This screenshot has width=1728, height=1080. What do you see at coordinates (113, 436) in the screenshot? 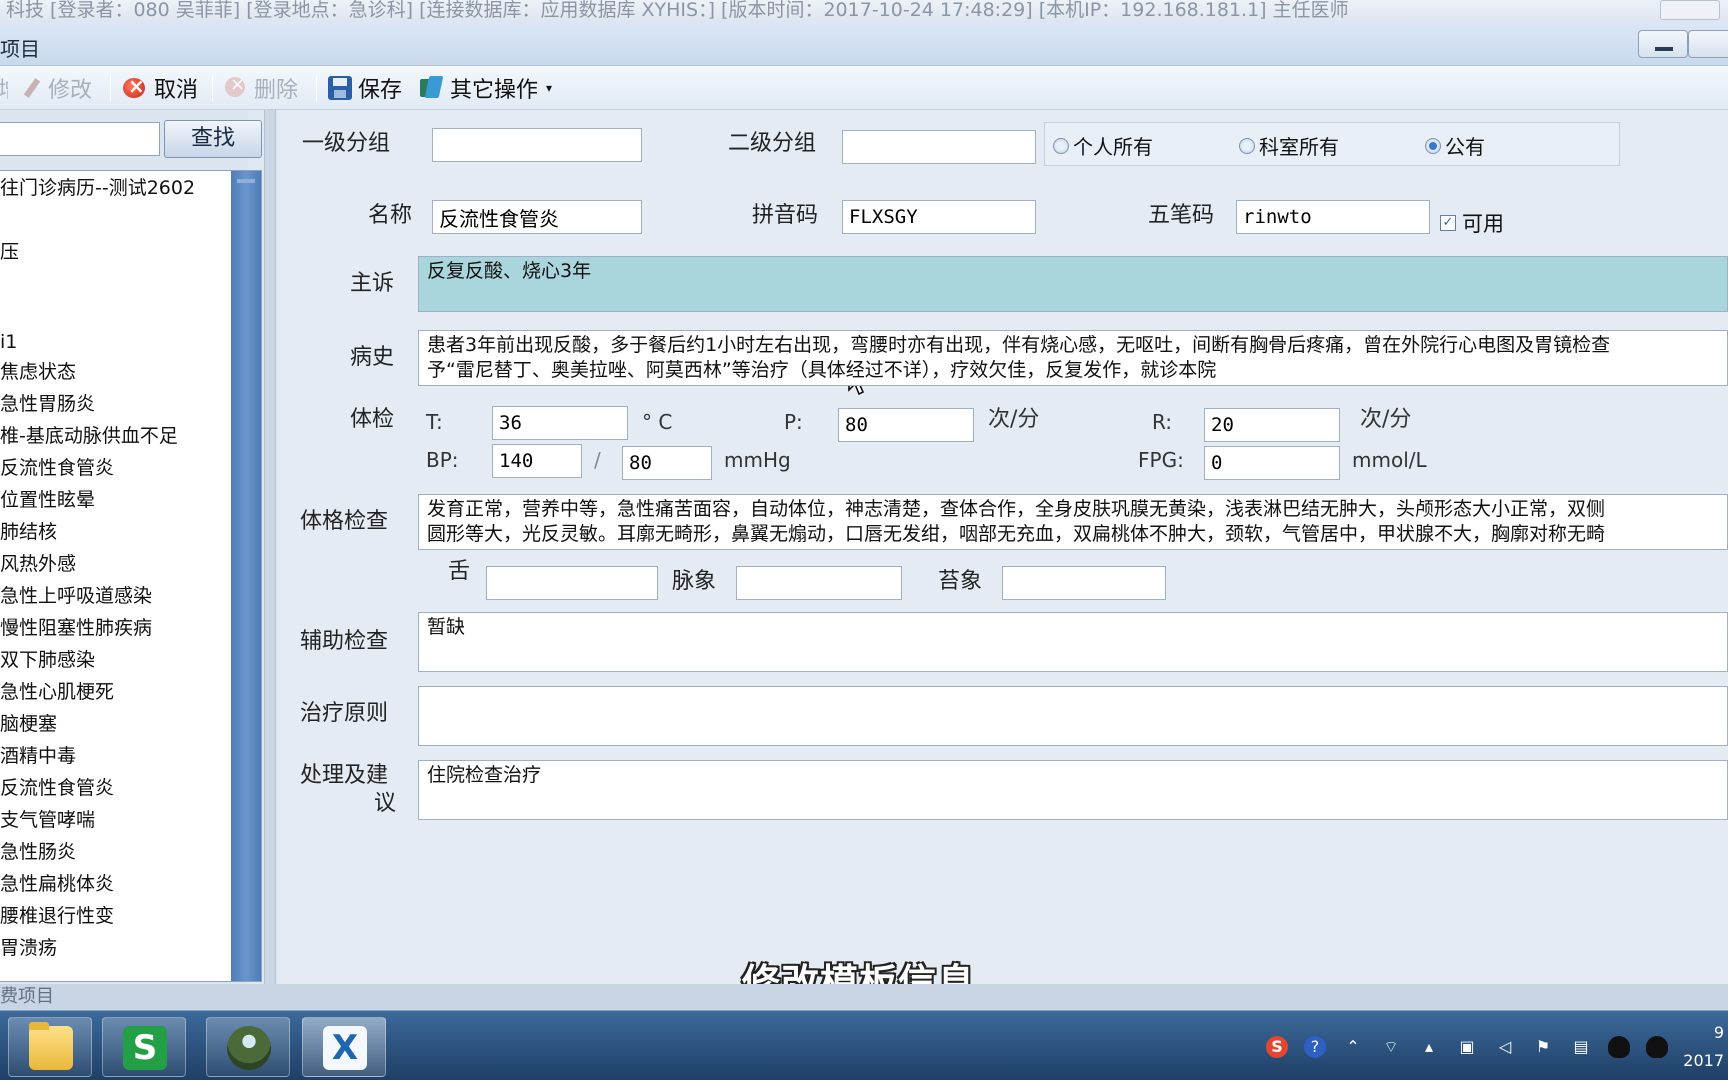
I see `list-item: 椎-基底动脉供血不足` at bounding box center [113, 436].